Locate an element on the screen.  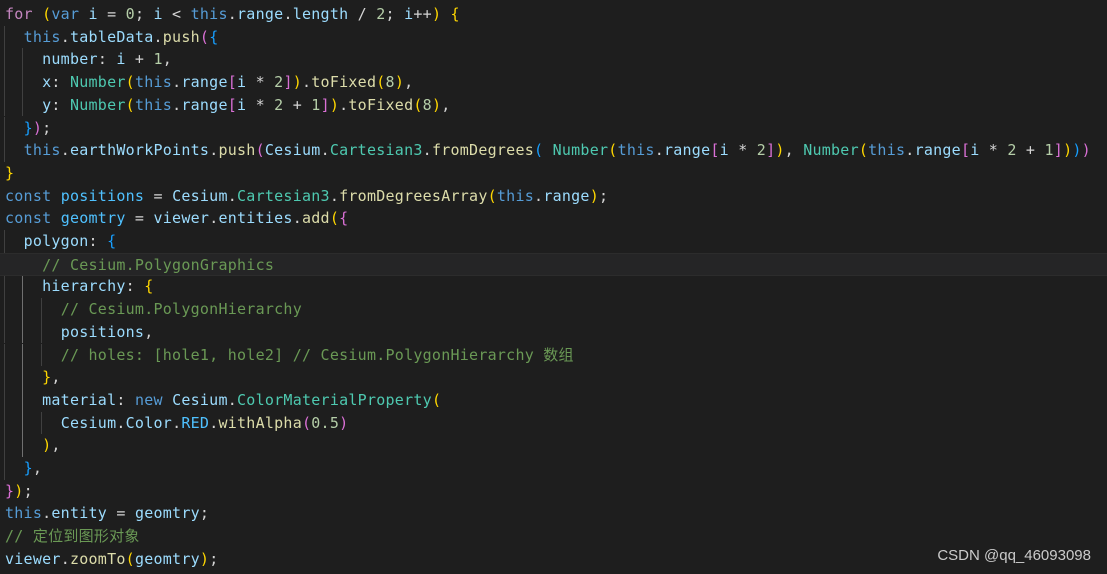
code-token: ] is located at coordinates (771, 150).